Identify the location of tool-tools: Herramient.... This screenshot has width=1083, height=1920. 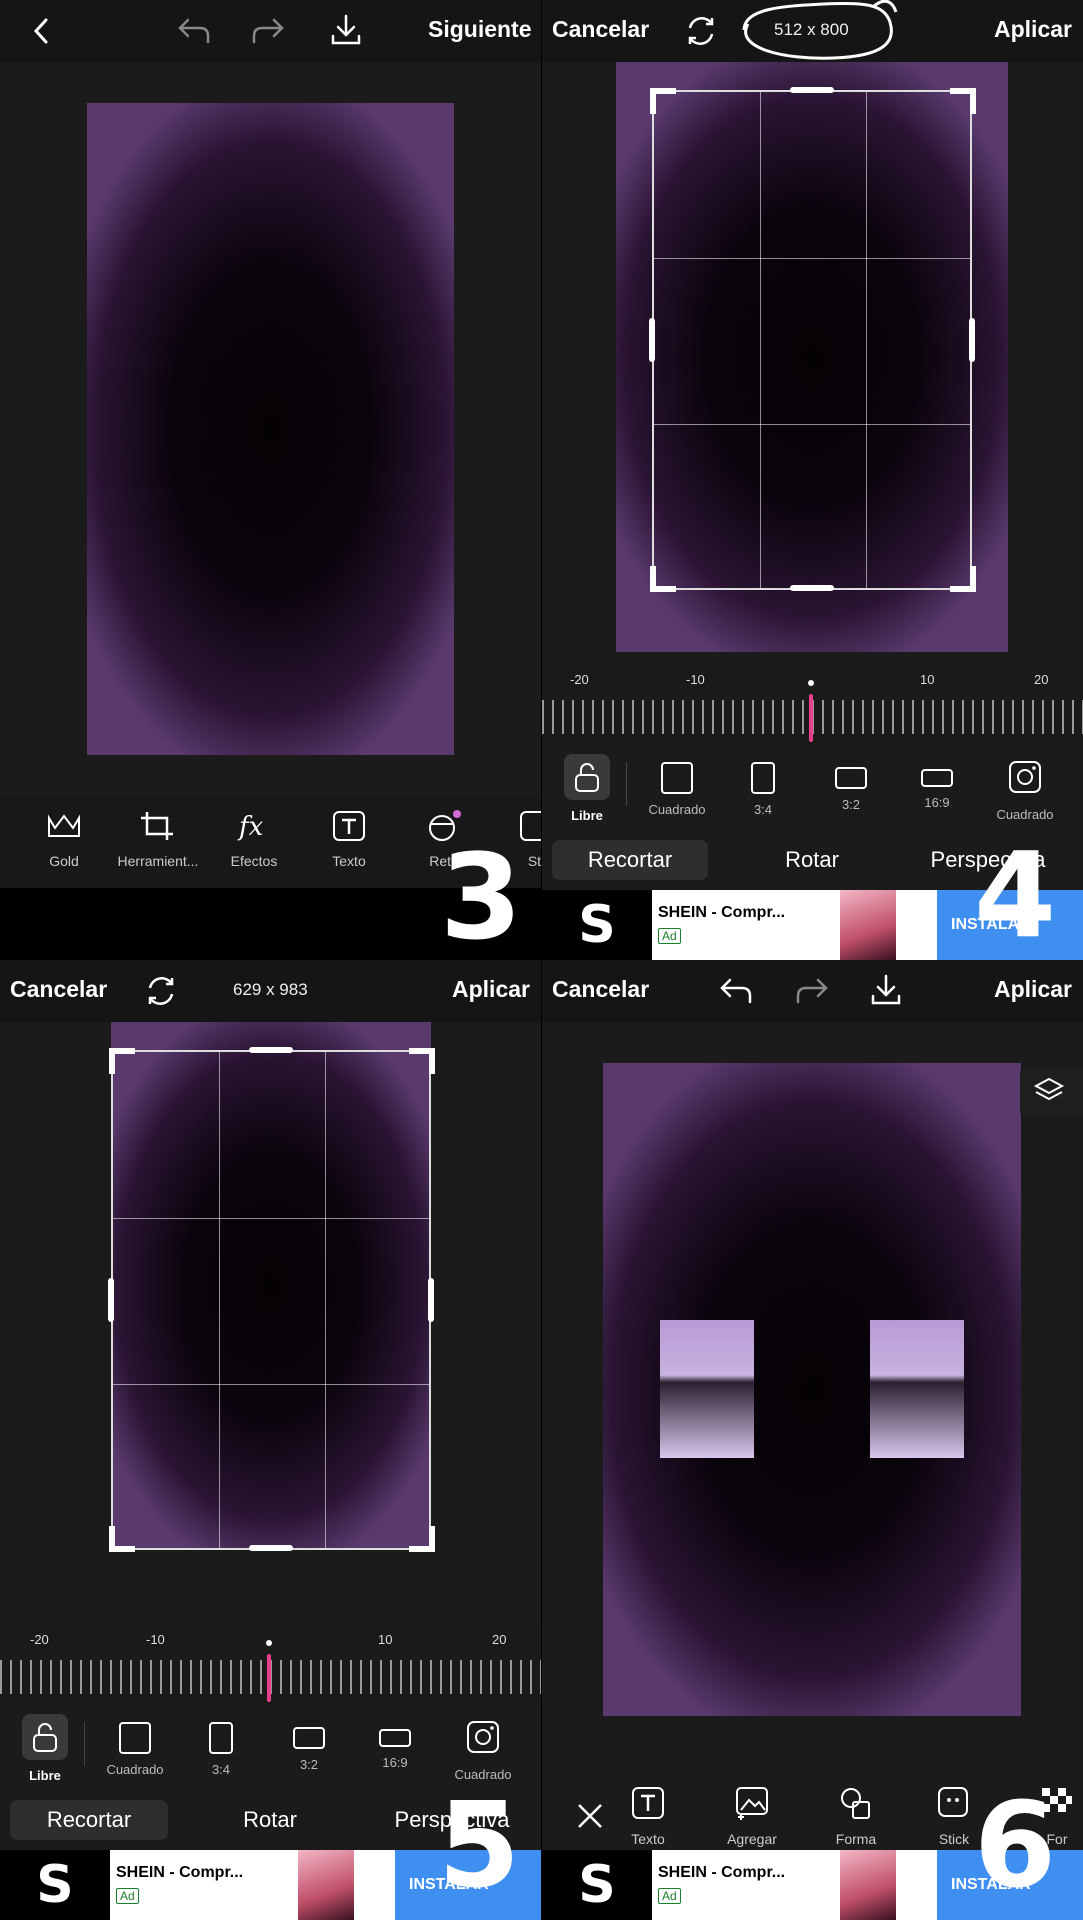
(158, 839).